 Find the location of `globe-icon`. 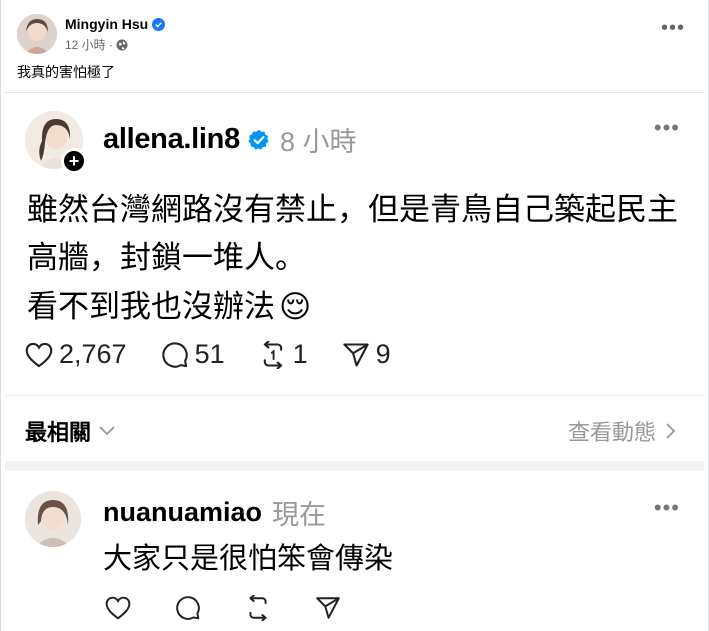

globe-icon is located at coordinates (122, 44).